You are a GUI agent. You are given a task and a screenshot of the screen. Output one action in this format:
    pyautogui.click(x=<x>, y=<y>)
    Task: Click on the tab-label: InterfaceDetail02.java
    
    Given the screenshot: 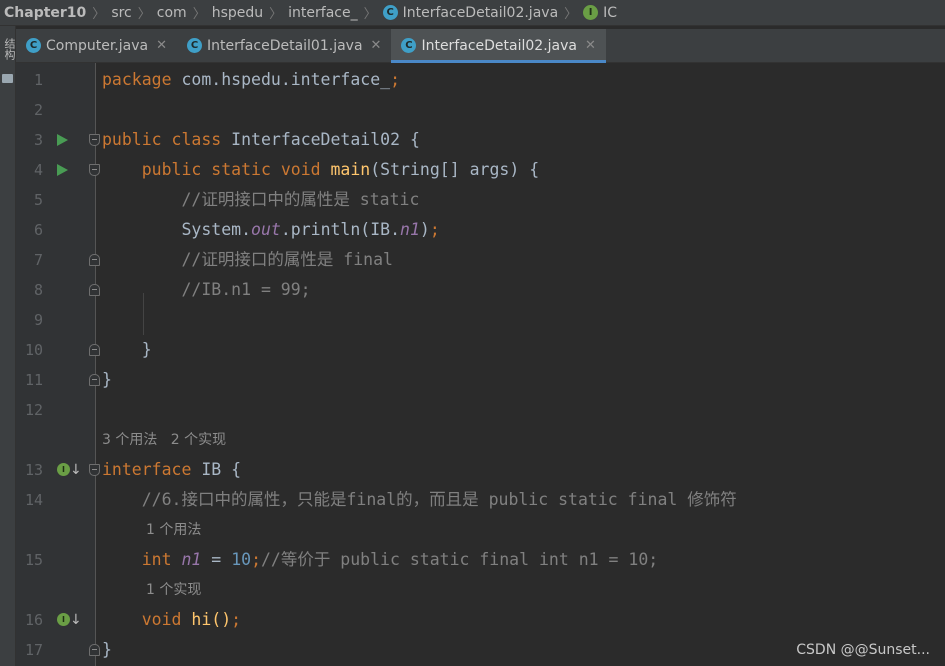 What is the action you would take?
    pyautogui.click(x=499, y=45)
    